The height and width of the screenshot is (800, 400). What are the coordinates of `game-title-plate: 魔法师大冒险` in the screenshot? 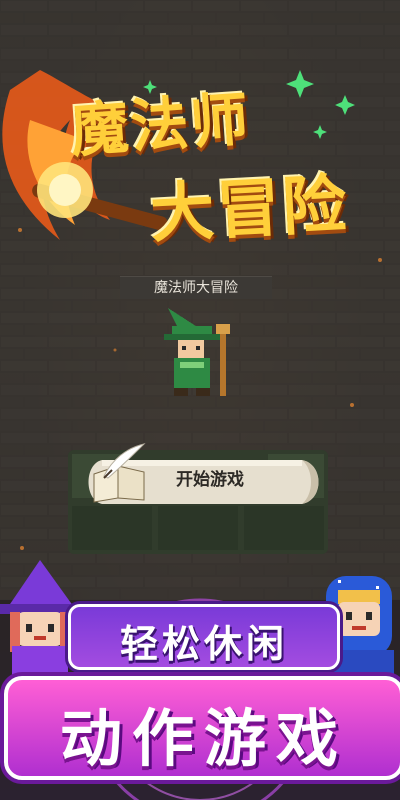 It's located at (196, 287).